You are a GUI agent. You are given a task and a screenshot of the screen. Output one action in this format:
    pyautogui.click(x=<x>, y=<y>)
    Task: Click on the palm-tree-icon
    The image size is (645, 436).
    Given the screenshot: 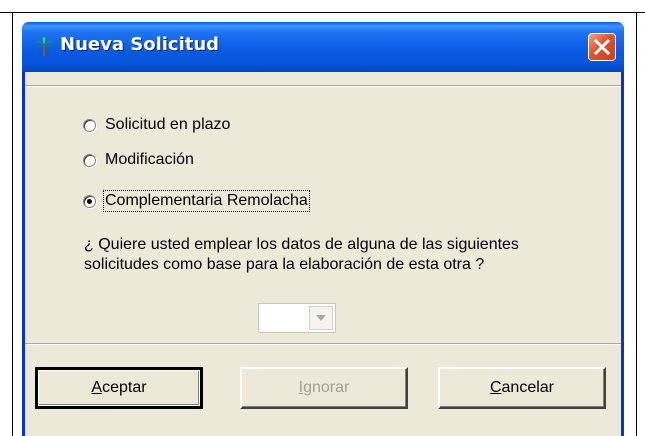 What is the action you would take?
    pyautogui.click(x=44, y=47)
    